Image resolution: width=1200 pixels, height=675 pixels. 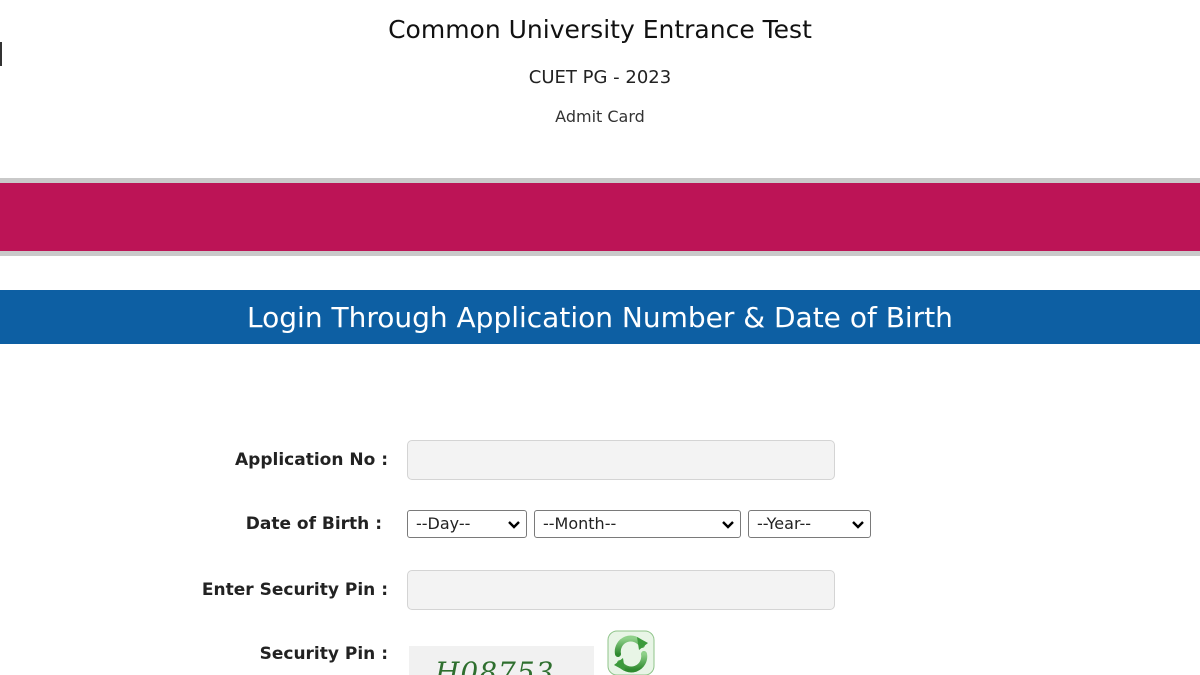 I want to click on captcha-image: H08753, so click(x=501, y=660).